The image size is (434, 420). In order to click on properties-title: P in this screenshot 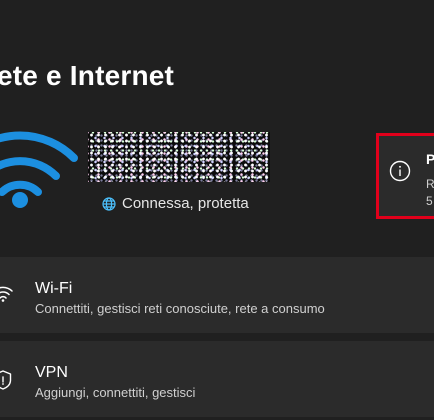, I will do `click(430, 159)`.